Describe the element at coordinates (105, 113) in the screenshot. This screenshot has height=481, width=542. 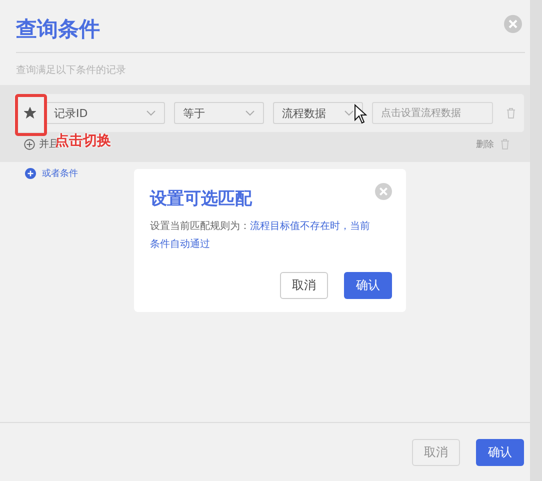
I see `field-select: 记录ID` at that location.